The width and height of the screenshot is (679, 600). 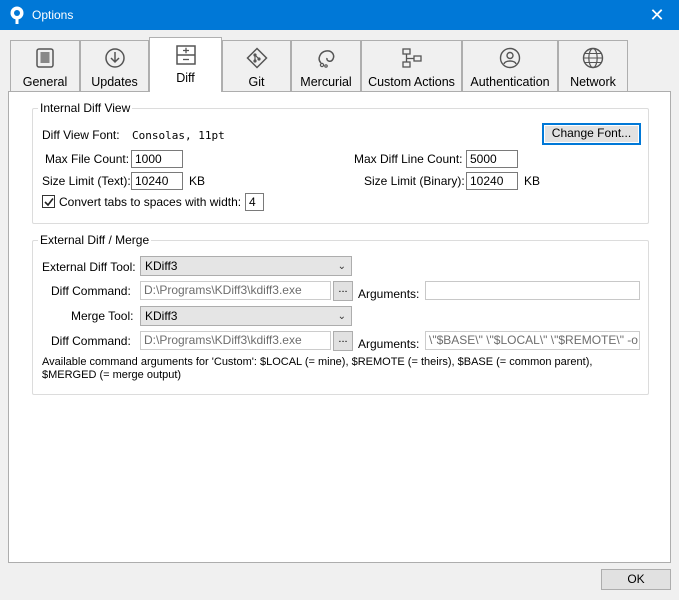 I want to click on close-icon: ✕, so click(x=657, y=15).